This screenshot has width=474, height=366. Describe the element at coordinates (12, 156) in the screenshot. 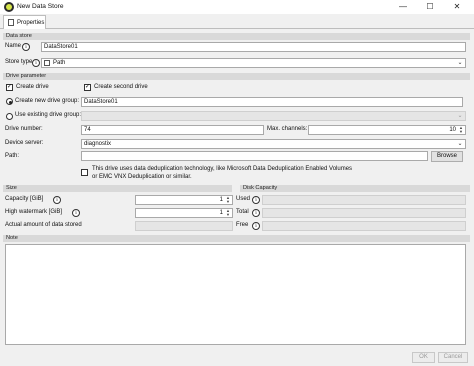

I see `path-label: Path:` at that location.